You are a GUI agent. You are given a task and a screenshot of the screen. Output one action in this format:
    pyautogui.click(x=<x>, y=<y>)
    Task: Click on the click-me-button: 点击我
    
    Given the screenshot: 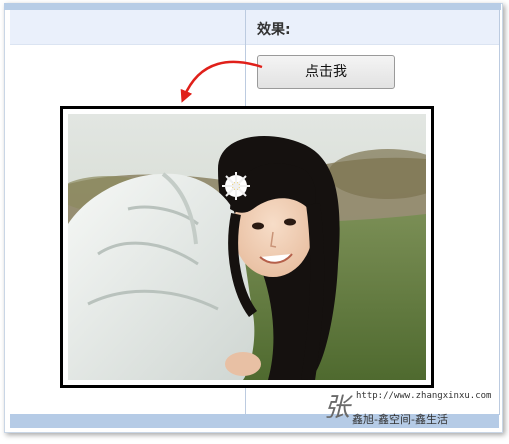 What is the action you would take?
    pyautogui.click(x=326, y=72)
    